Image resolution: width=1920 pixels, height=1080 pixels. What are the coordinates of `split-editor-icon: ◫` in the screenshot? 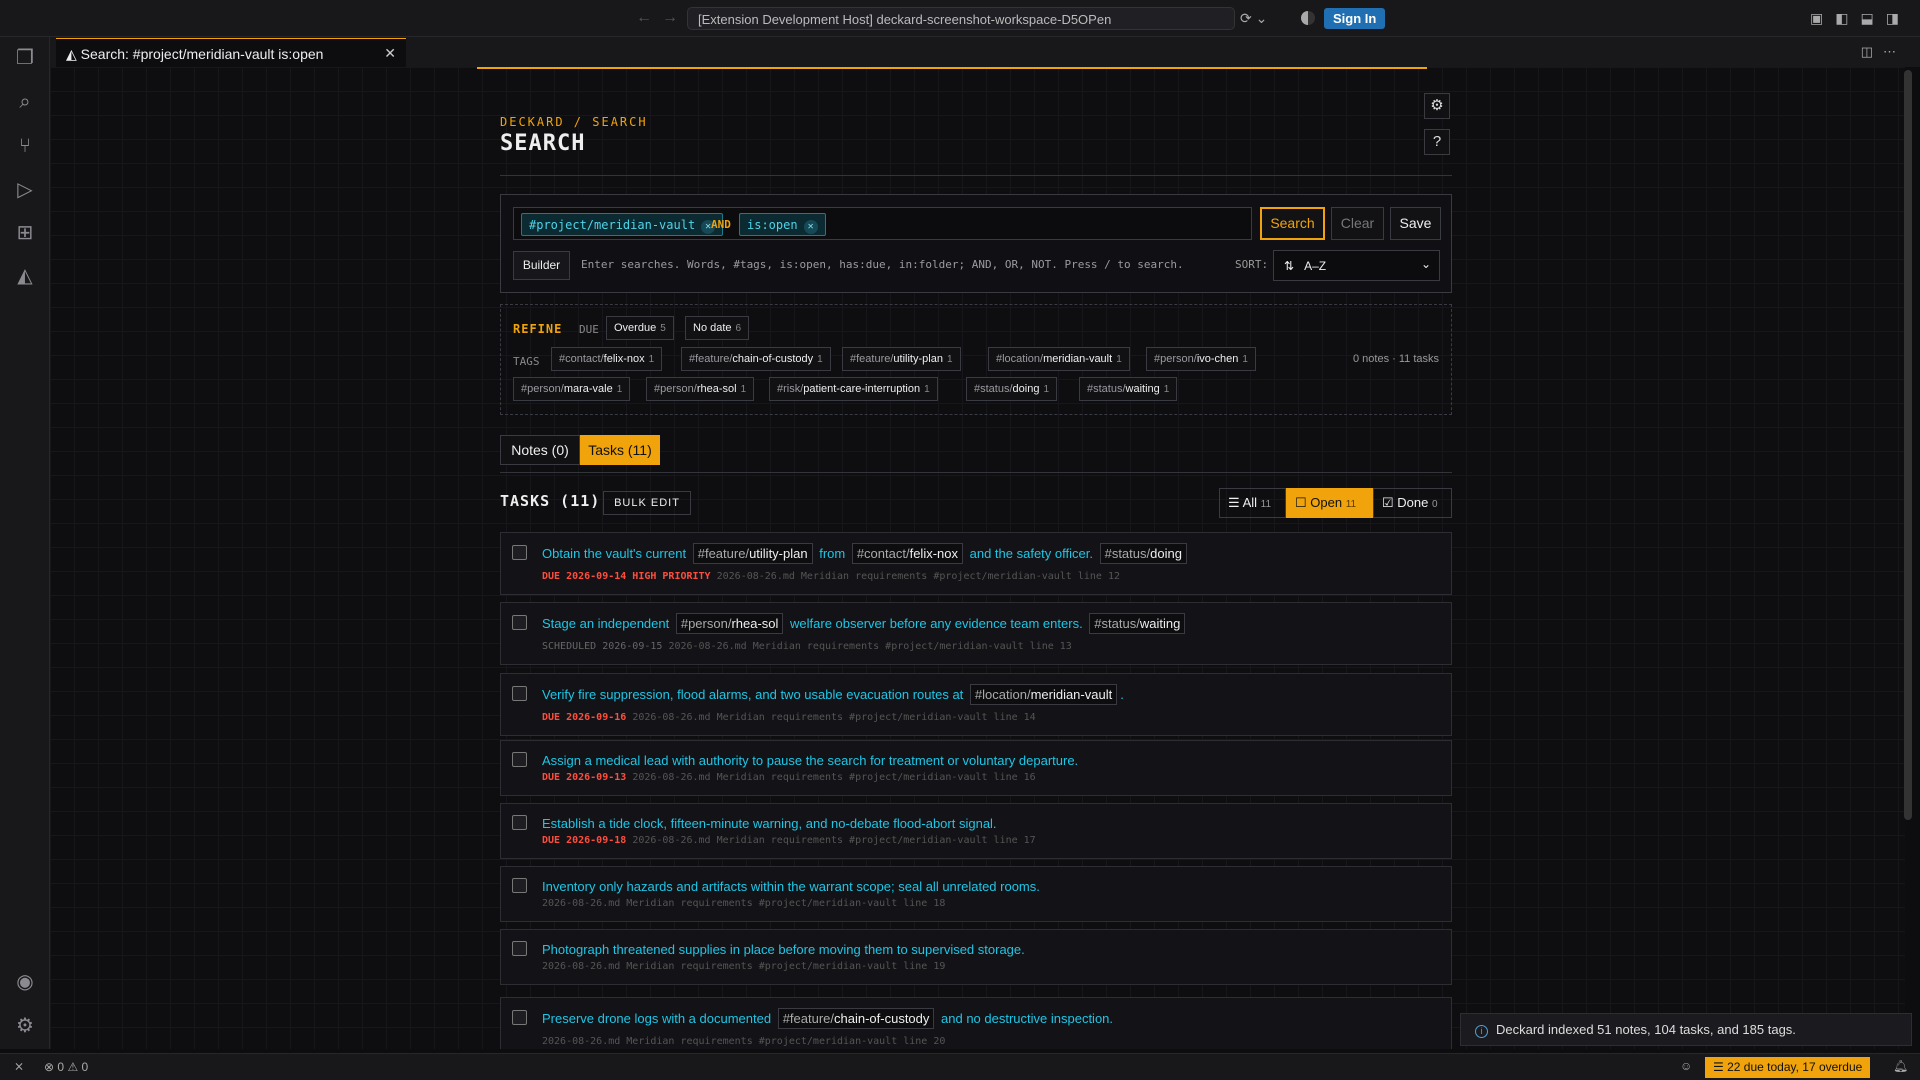 It's located at (1872, 51).